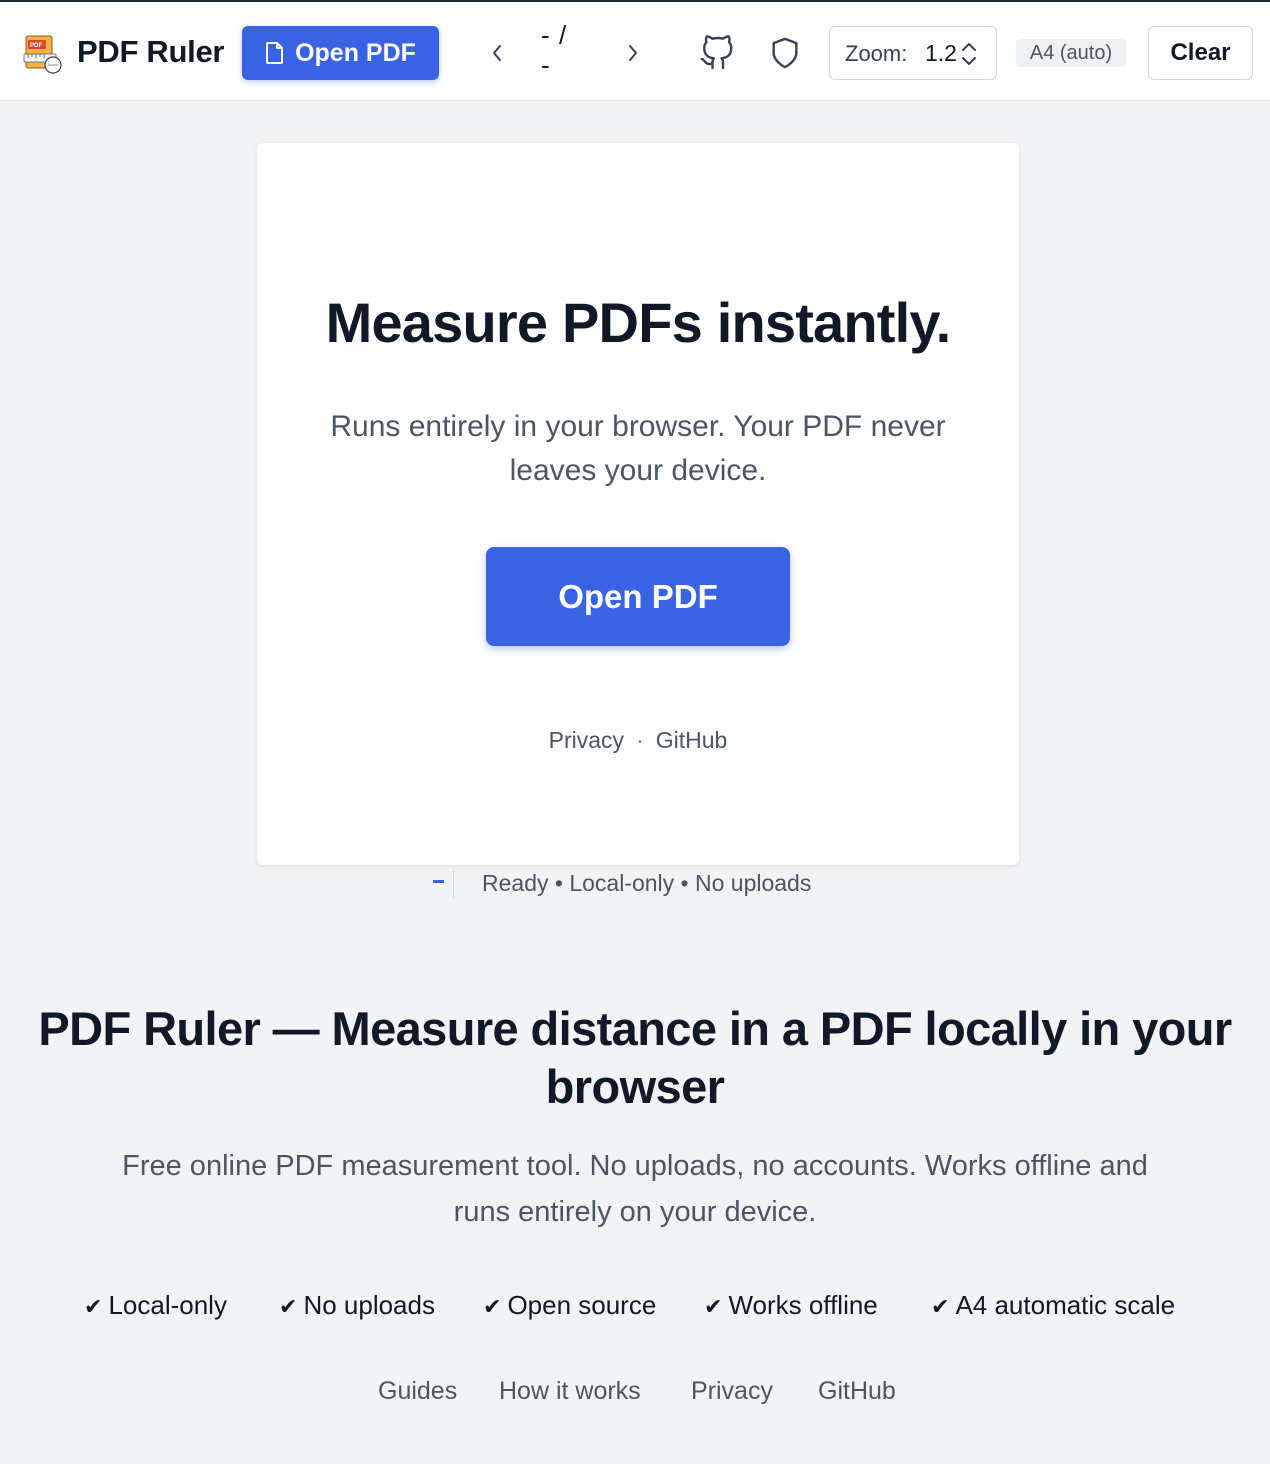 The image size is (1270, 1464). I want to click on shield-icon, so click(785, 53).